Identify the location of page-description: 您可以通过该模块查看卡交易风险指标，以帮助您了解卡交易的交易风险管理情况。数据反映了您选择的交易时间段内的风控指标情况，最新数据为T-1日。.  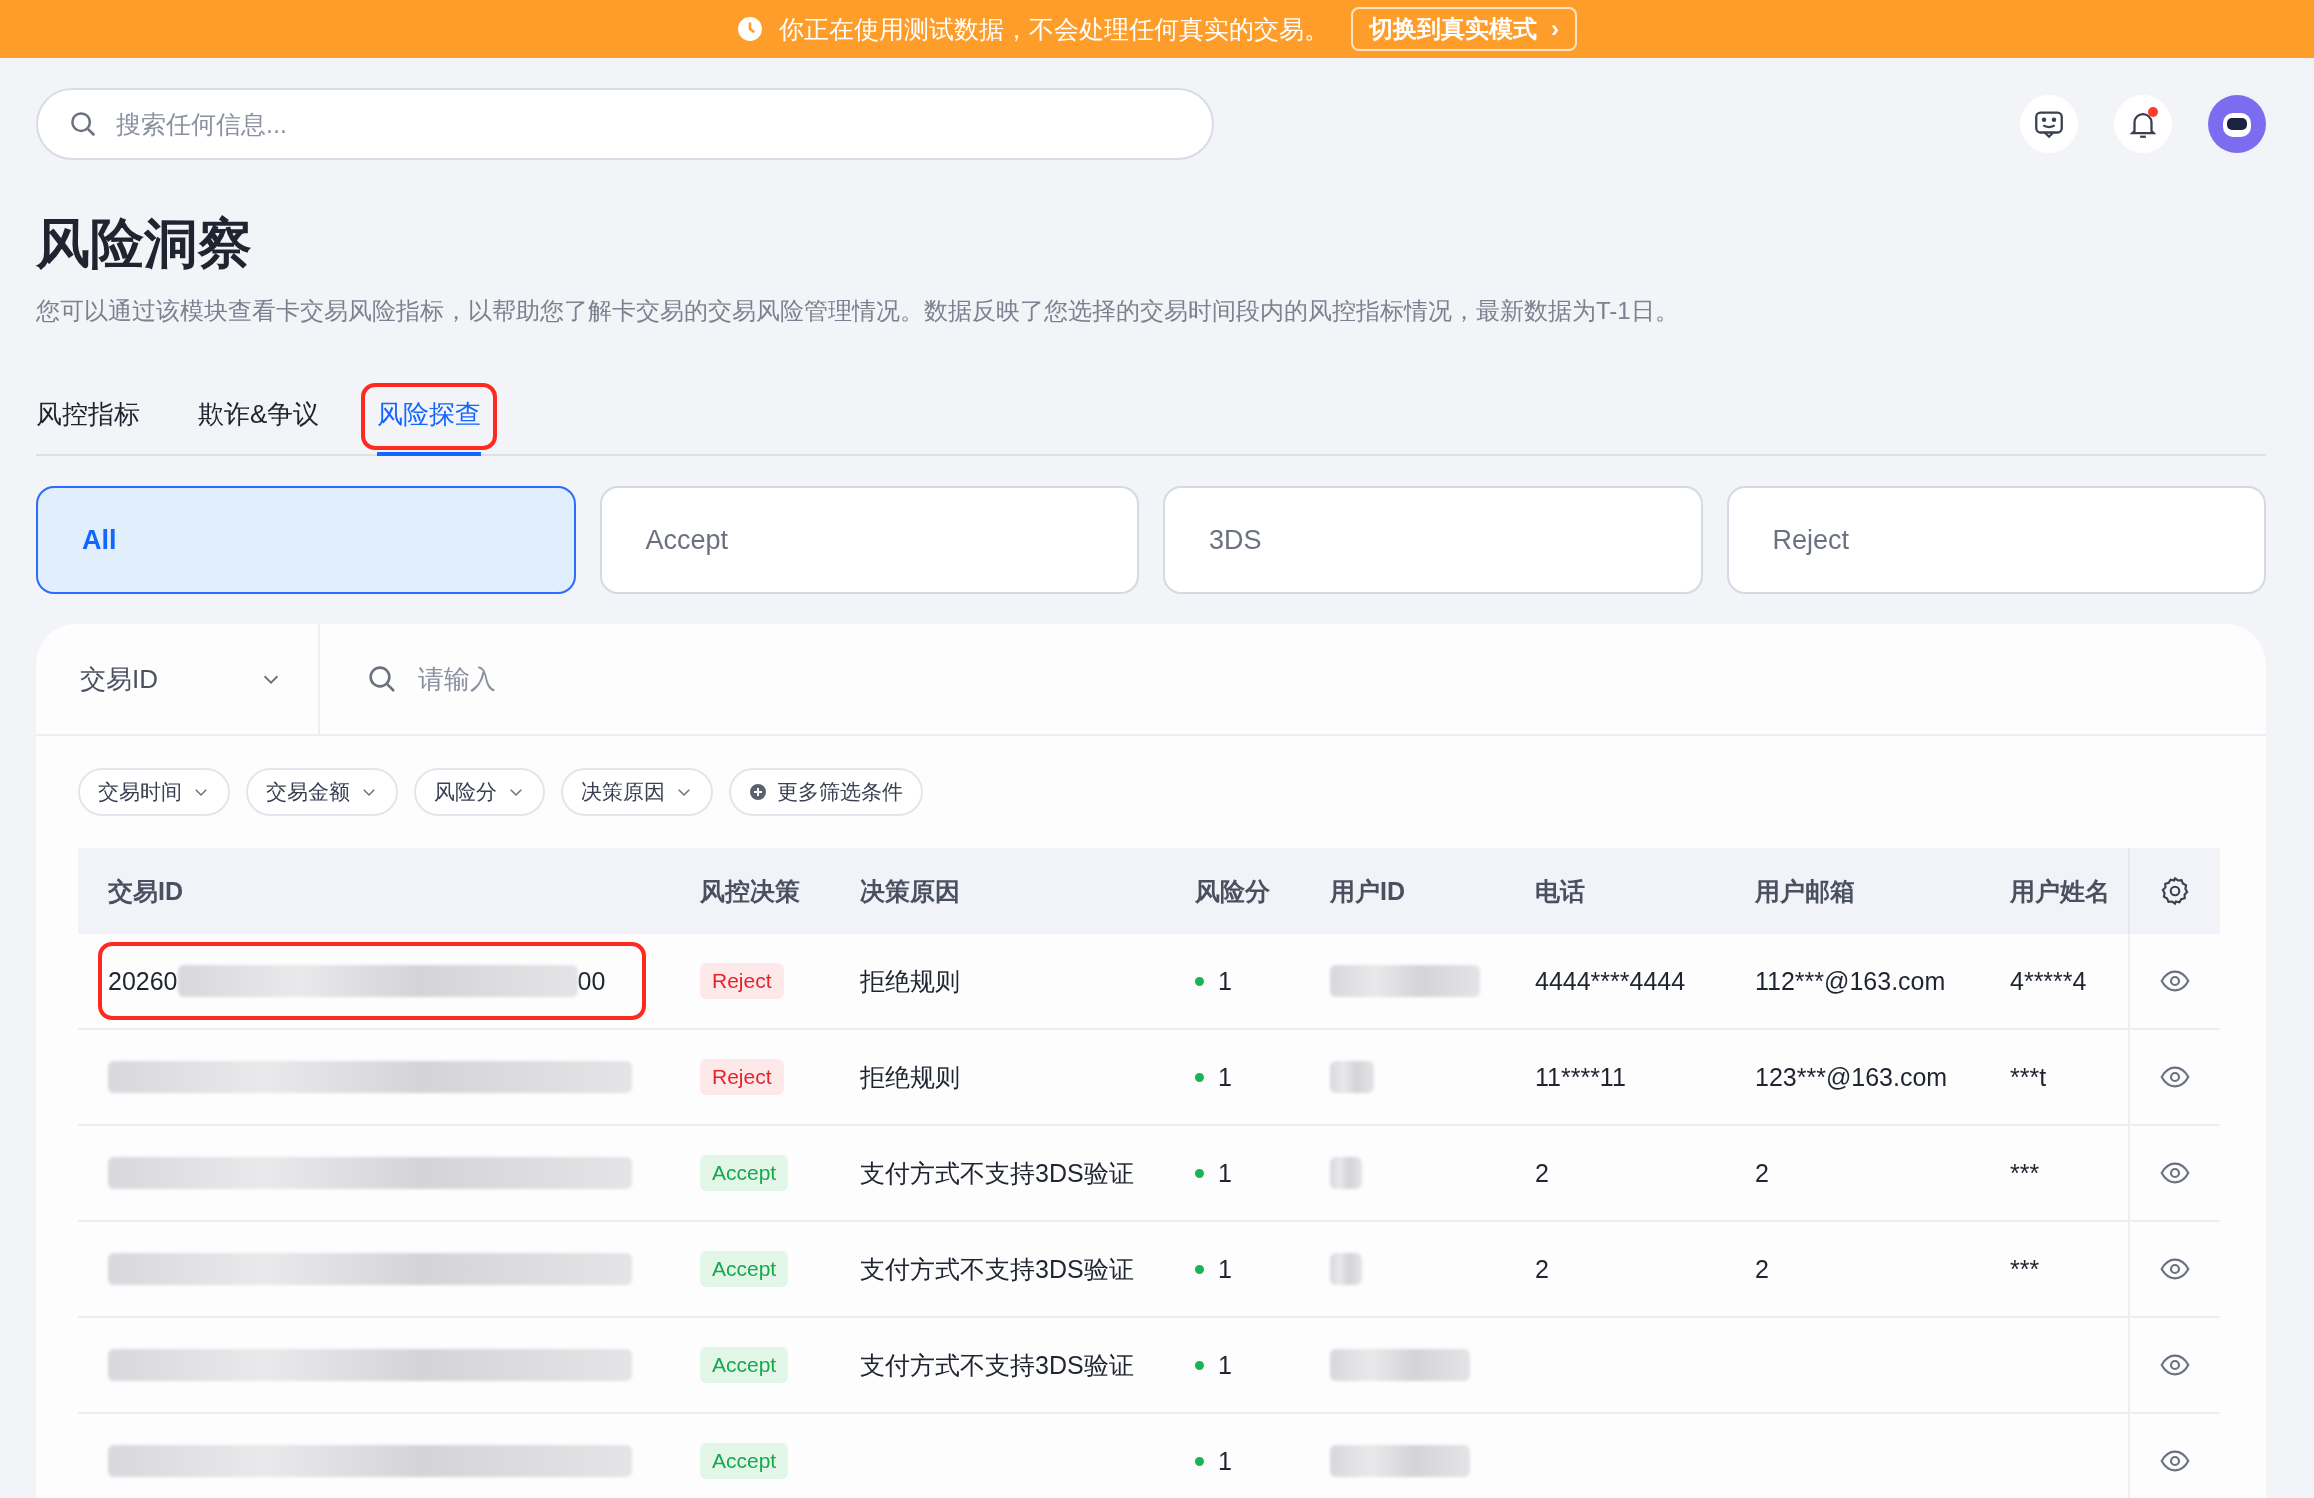
(858, 311).